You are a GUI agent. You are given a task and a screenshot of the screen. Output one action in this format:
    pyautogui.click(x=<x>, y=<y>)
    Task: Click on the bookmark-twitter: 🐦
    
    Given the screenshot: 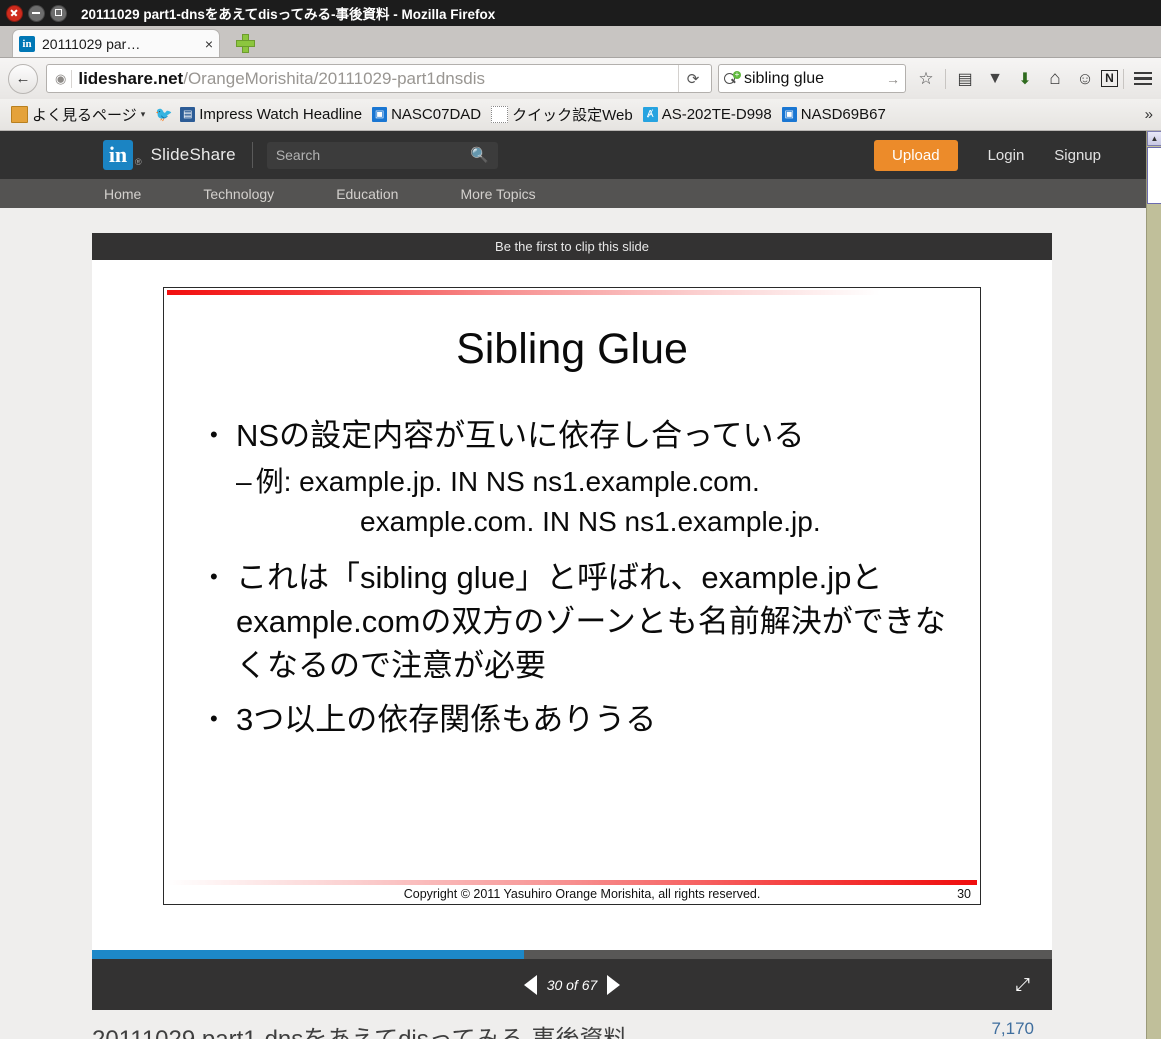 What is the action you would take?
    pyautogui.click(x=162, y=114)
    